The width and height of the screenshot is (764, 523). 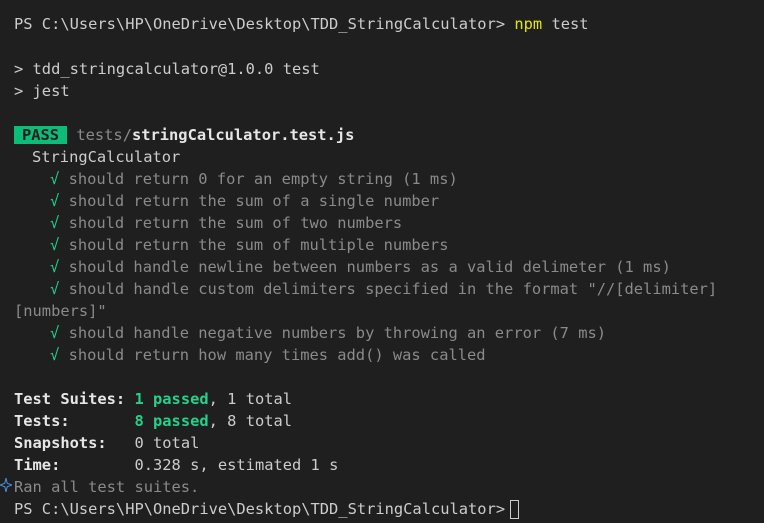 I want to click on test-name: should return the sum of a single number, so click(x=254, y=201).